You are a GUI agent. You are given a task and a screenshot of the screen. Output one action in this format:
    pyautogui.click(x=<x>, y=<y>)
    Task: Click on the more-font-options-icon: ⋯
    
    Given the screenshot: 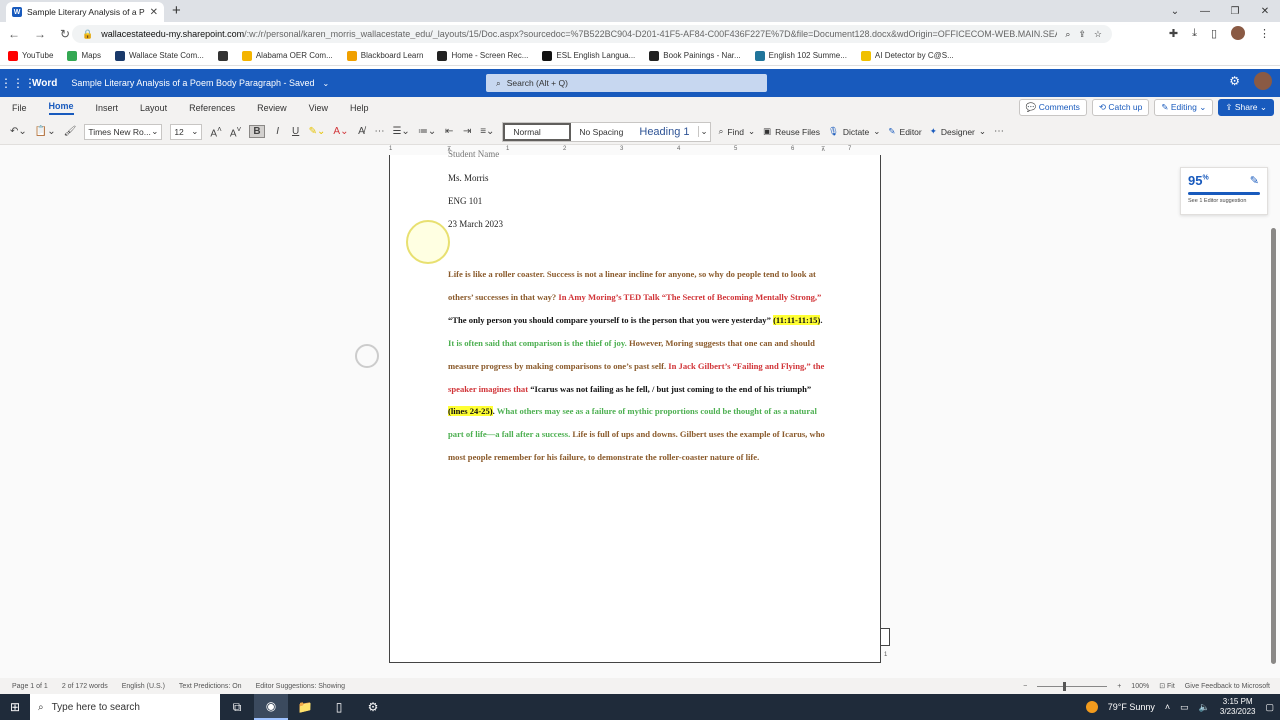 What is the action you would take?
    pyautogui.click(x=379, y=131)
    